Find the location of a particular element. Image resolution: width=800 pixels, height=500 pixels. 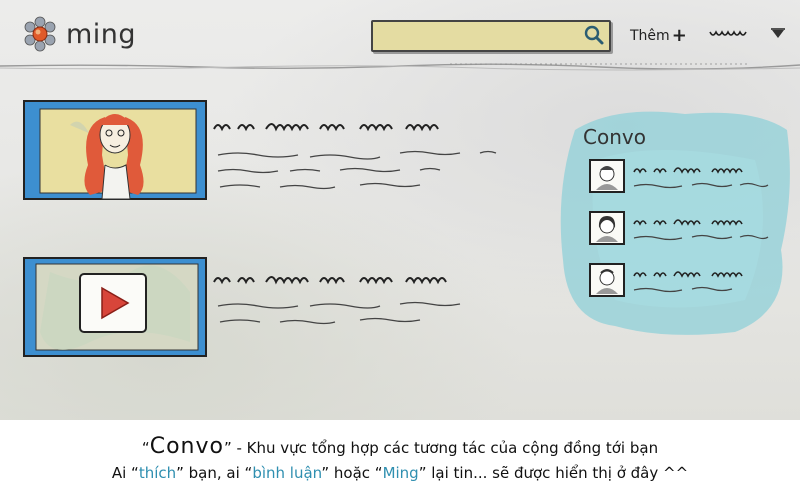

caption-quote-close: ” is located at coordinates (227, 448).